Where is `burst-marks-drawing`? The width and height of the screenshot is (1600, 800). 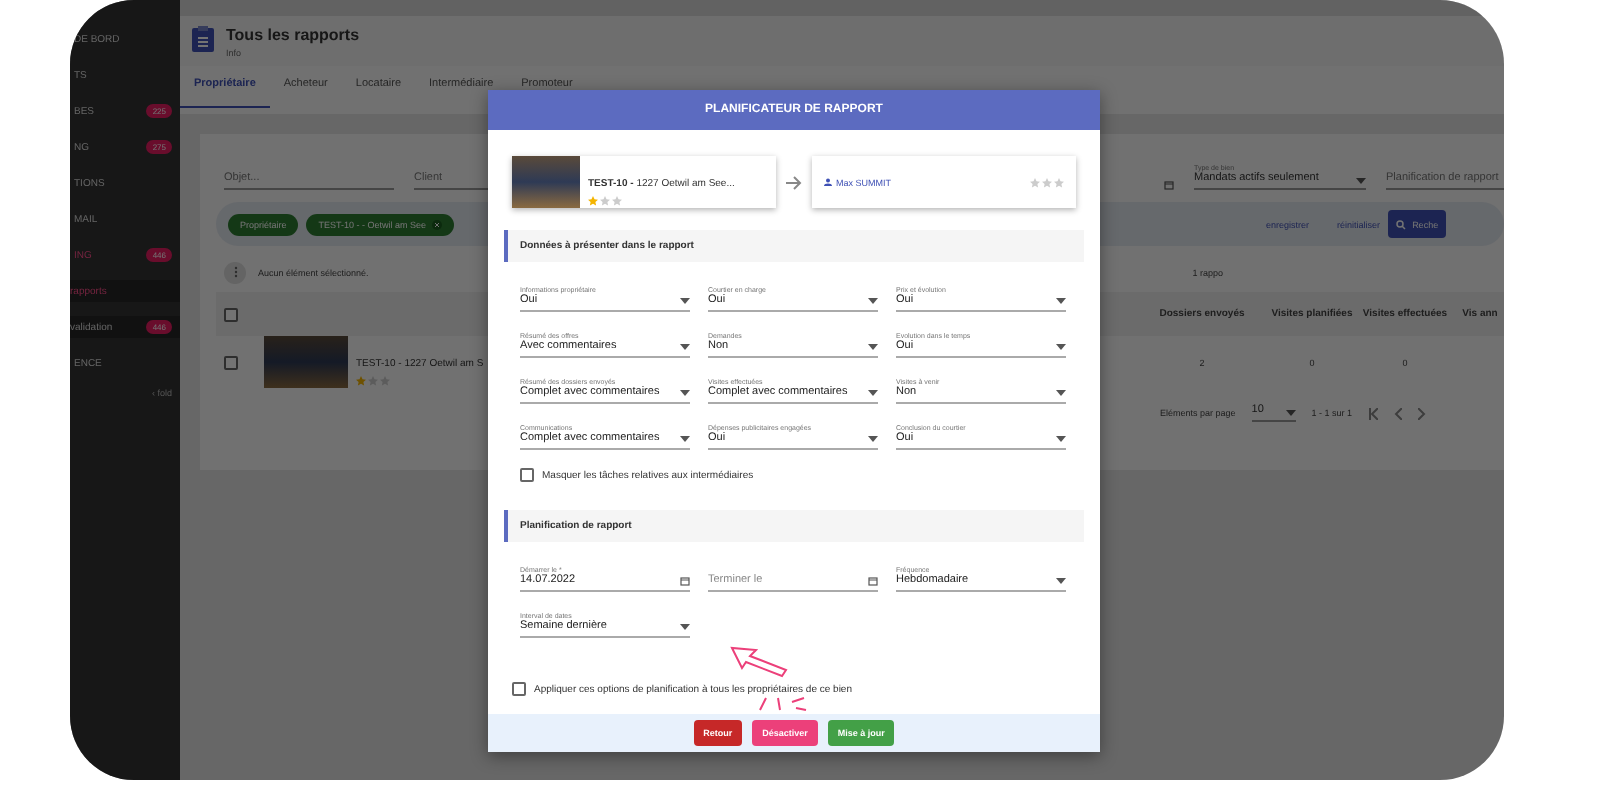 burst-marks-drawing is located at coordinates (782, 704).